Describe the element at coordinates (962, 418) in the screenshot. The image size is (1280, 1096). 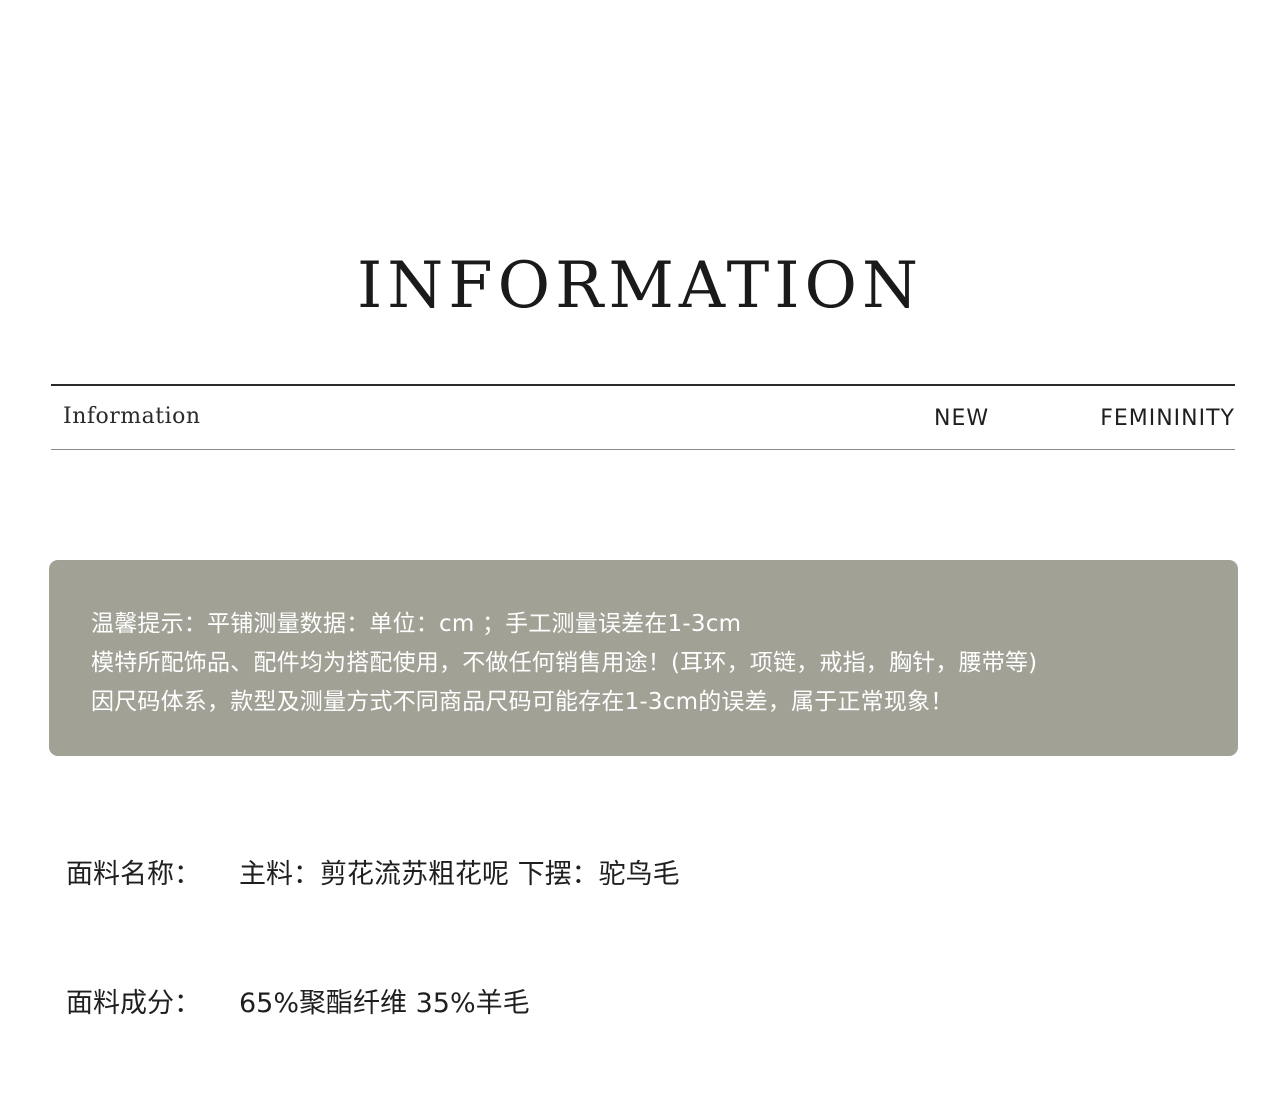
I see `tagline-new: NEW` at that location.